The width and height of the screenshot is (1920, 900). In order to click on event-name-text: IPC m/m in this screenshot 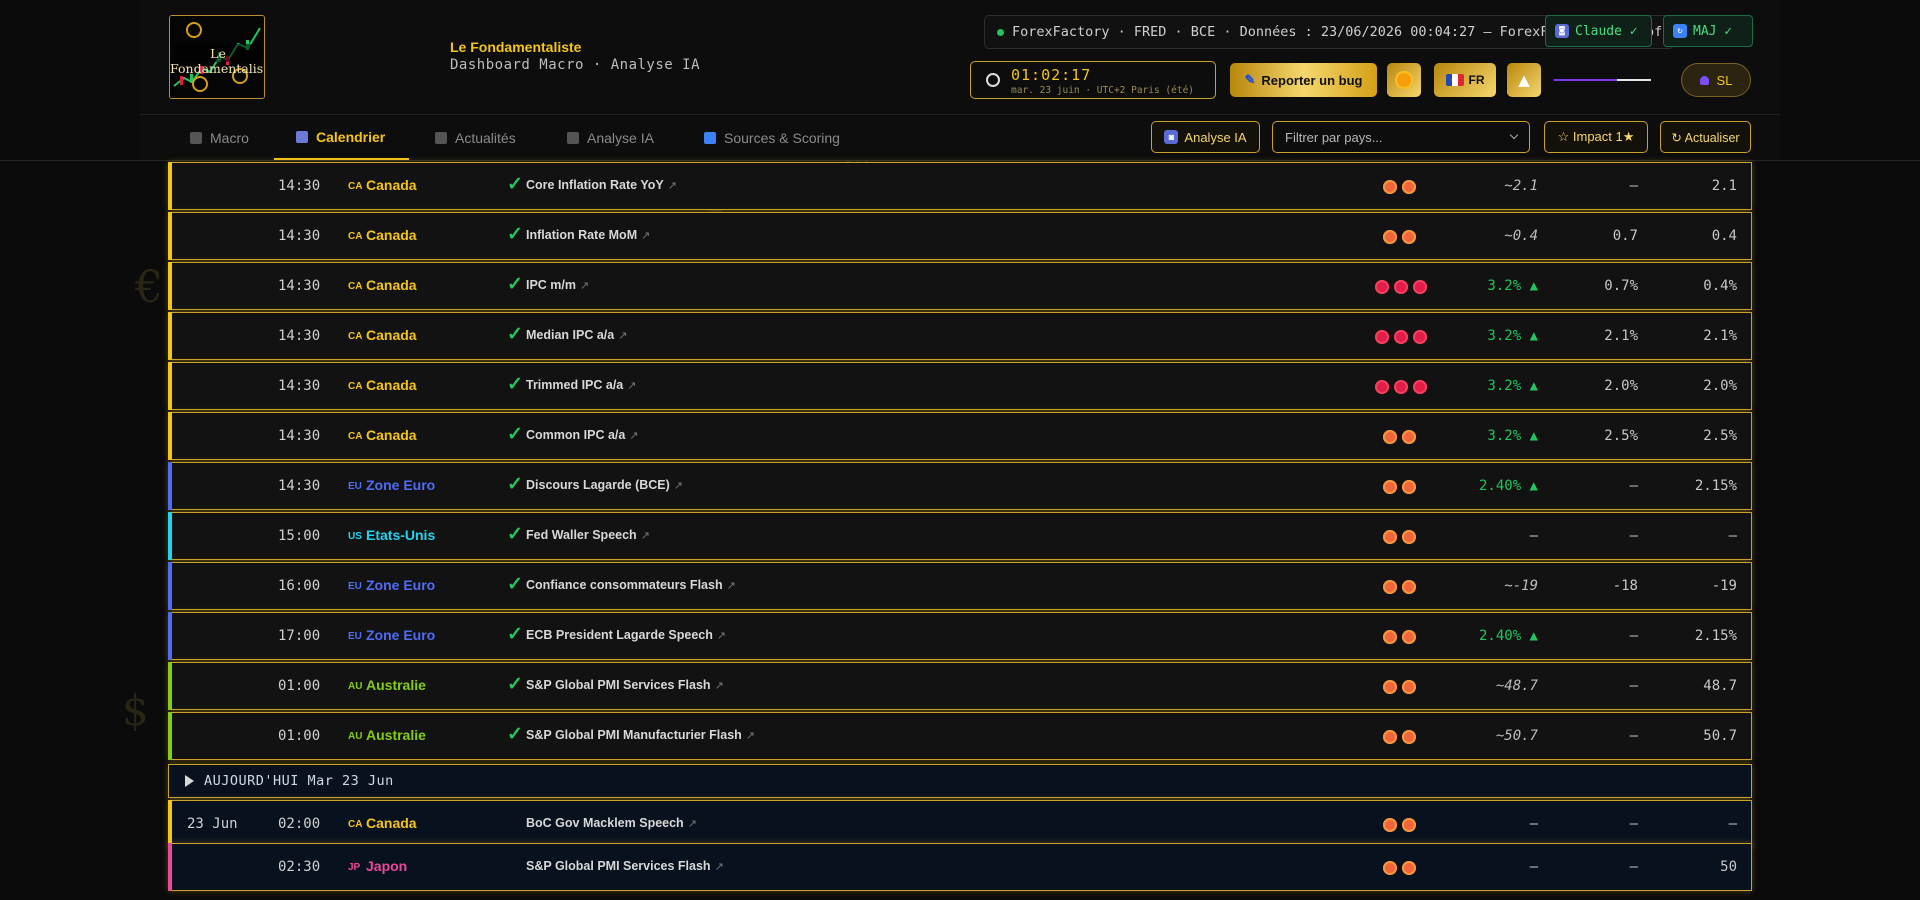, I will do `click(551, 285)`.